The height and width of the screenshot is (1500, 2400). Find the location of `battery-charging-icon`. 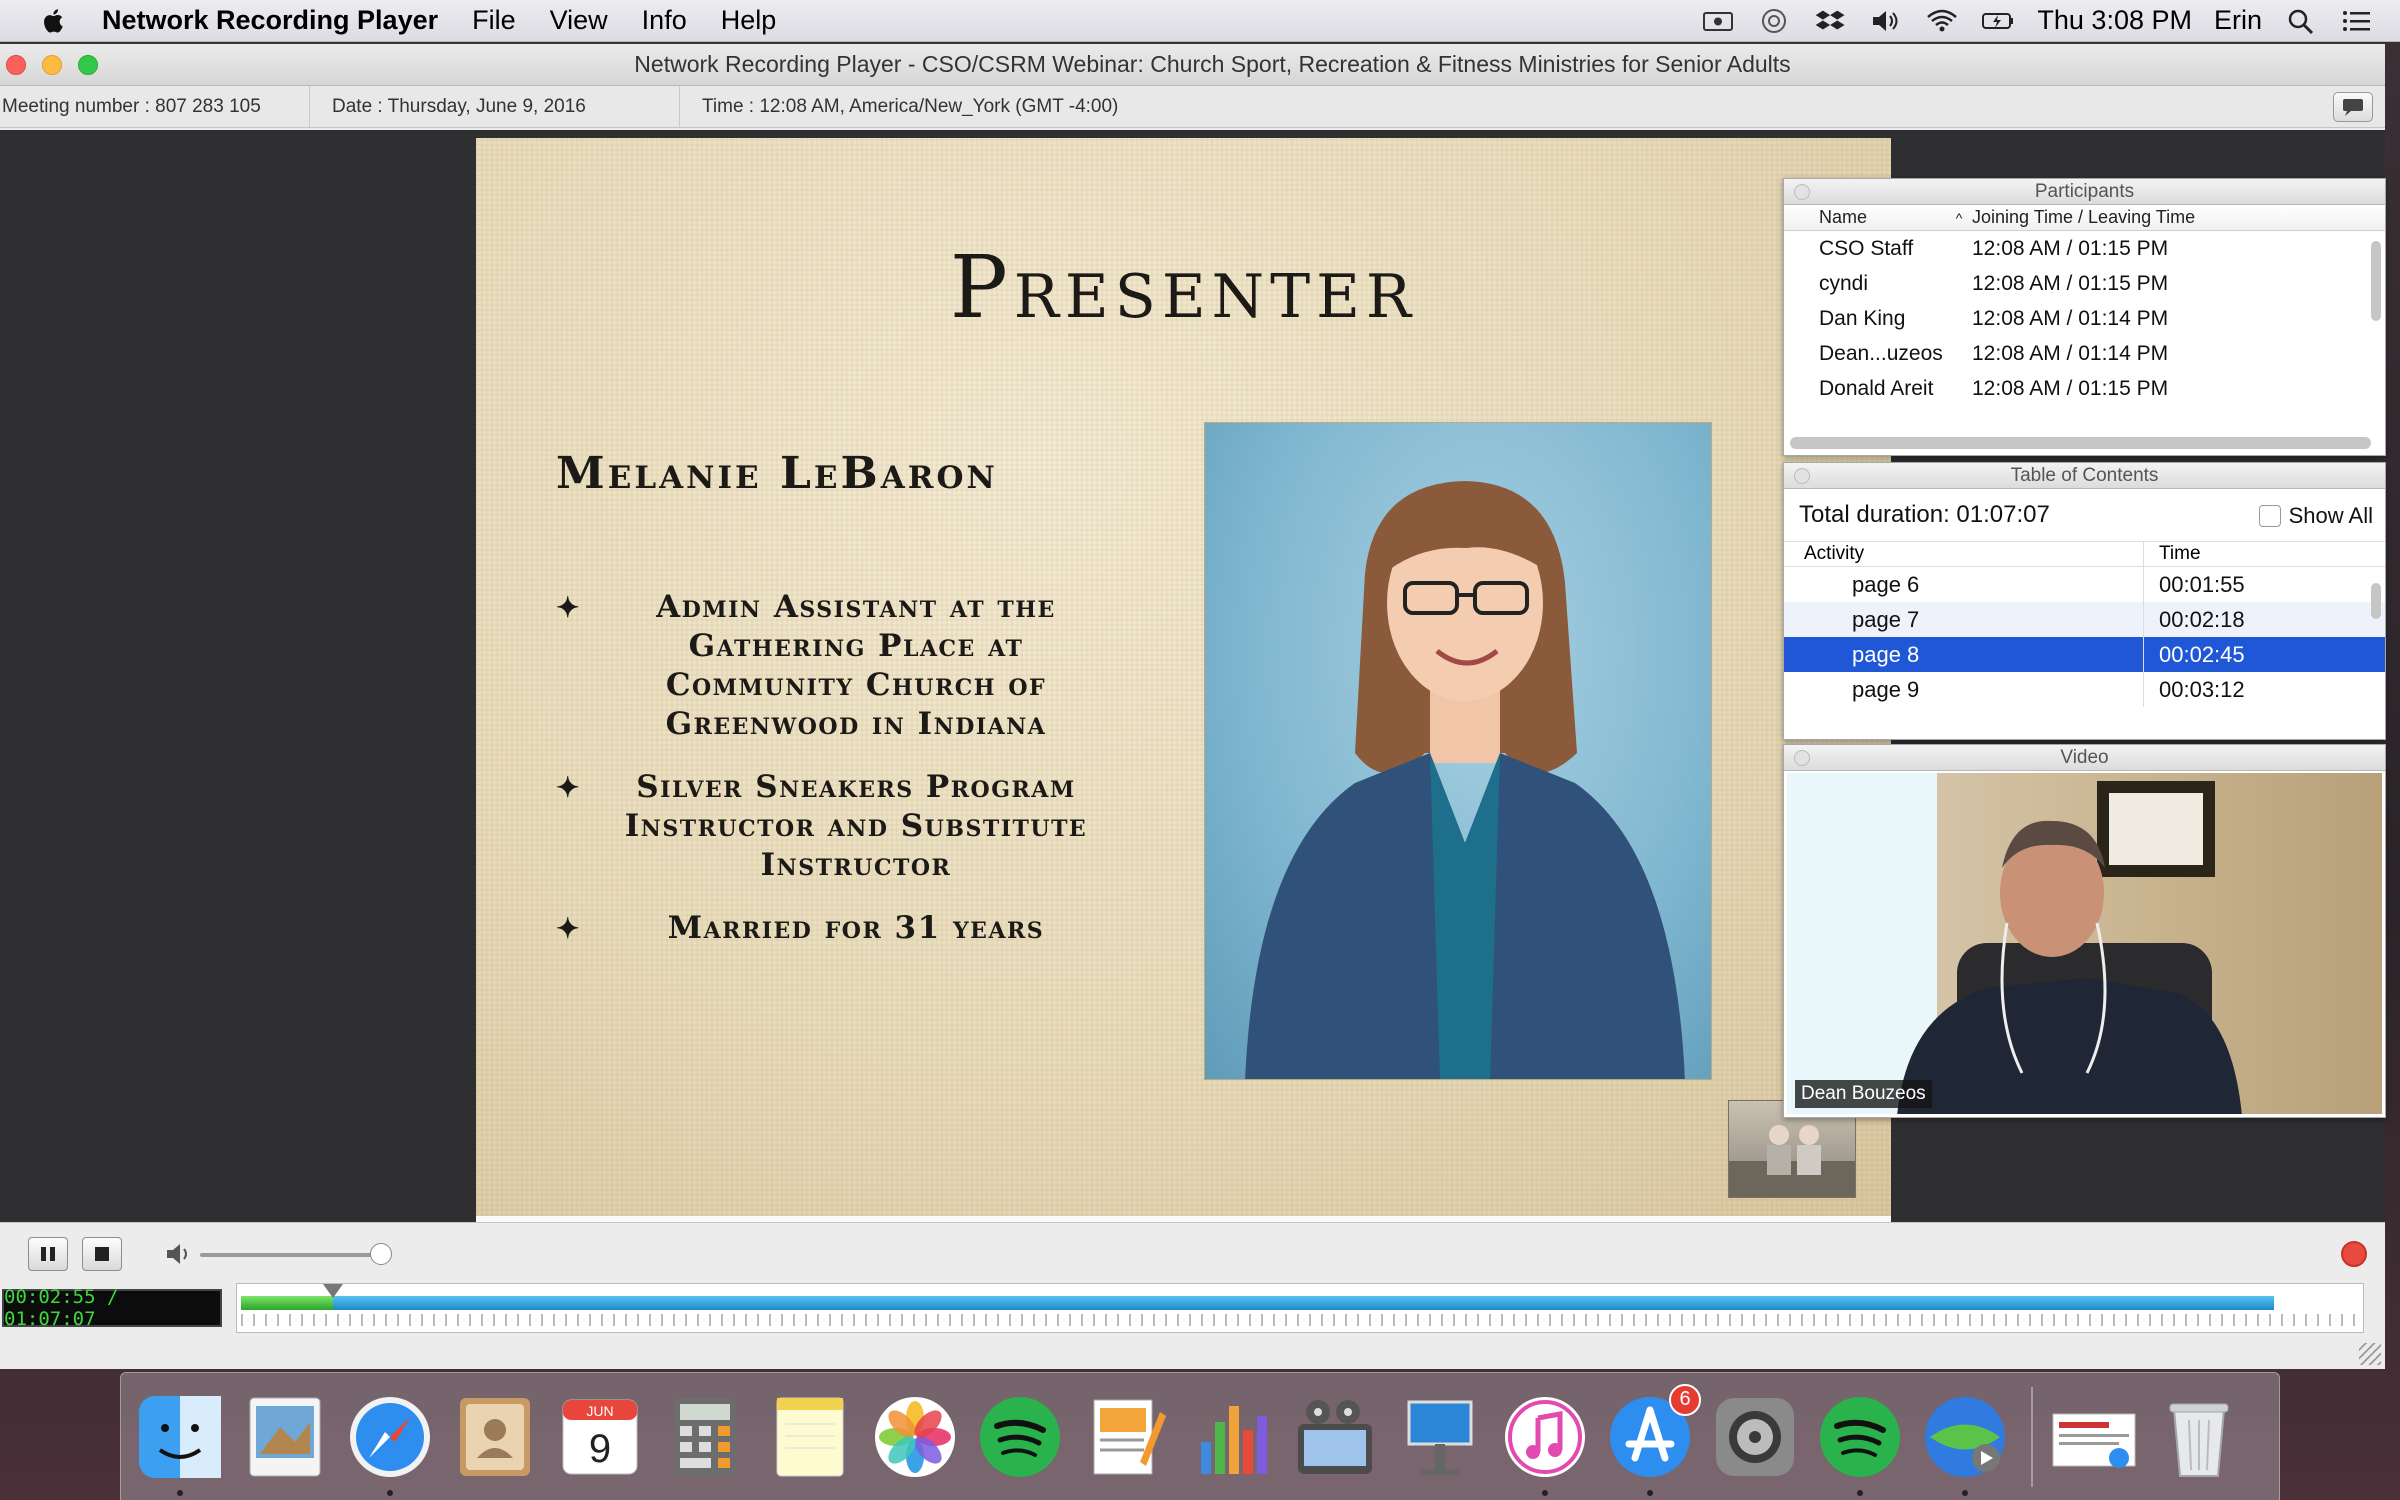

battery-charging-icon is located at coordinates (1998, 21).